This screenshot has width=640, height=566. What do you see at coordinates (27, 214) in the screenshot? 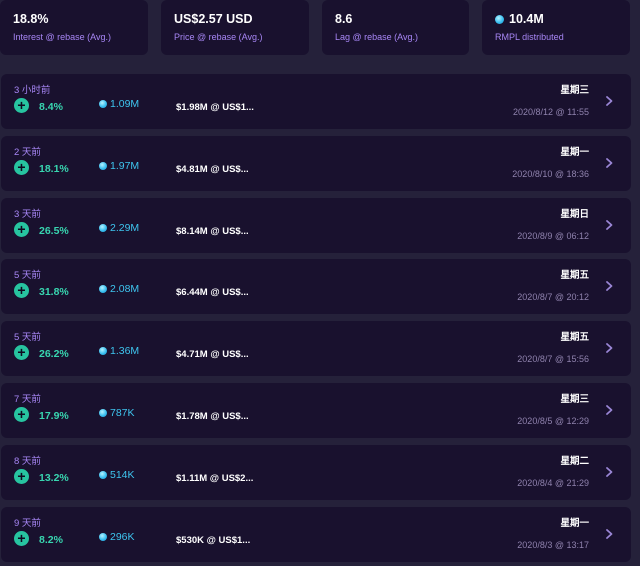
I see `row-time-ago: 3 天前` at bounding box center [27, 214].